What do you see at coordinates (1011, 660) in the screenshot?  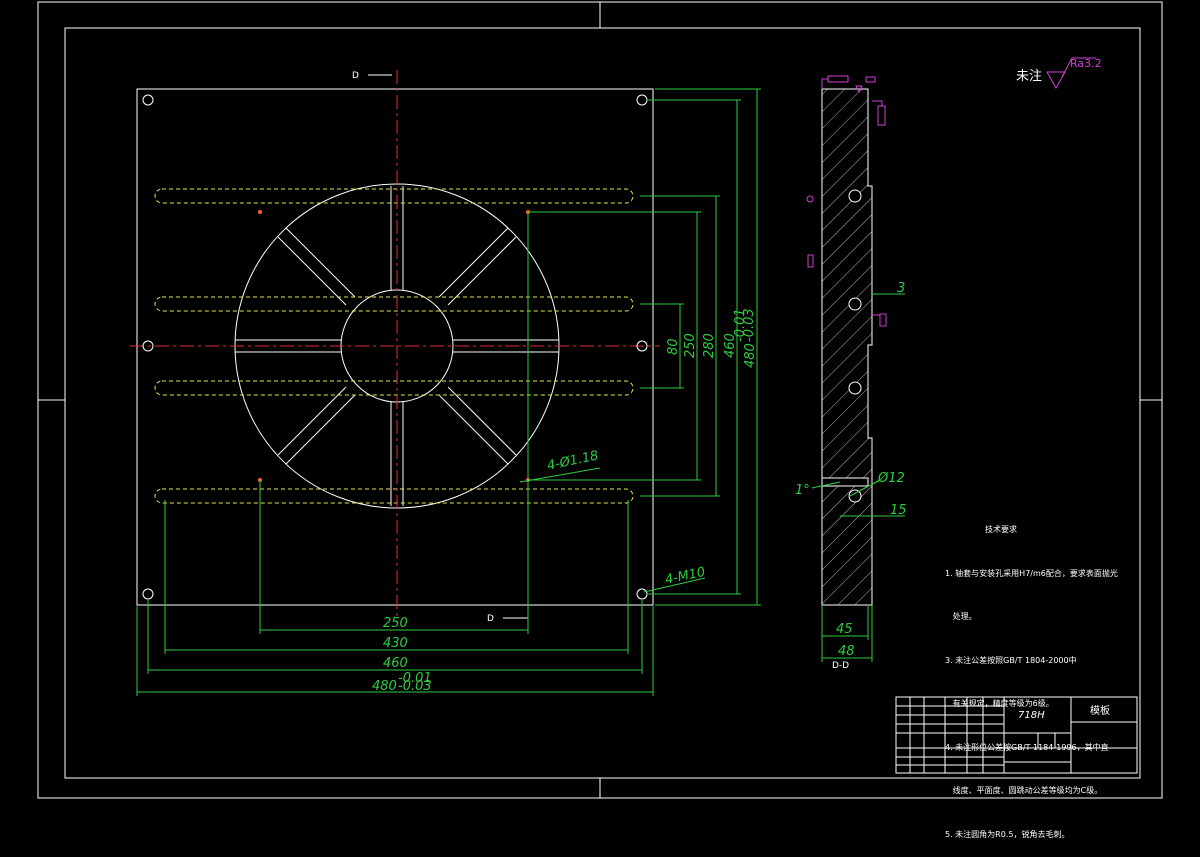 I see `tech-req-item: 3. 未注公差按照GB/T 1804-2000中` at bounding box center [1011, 660].